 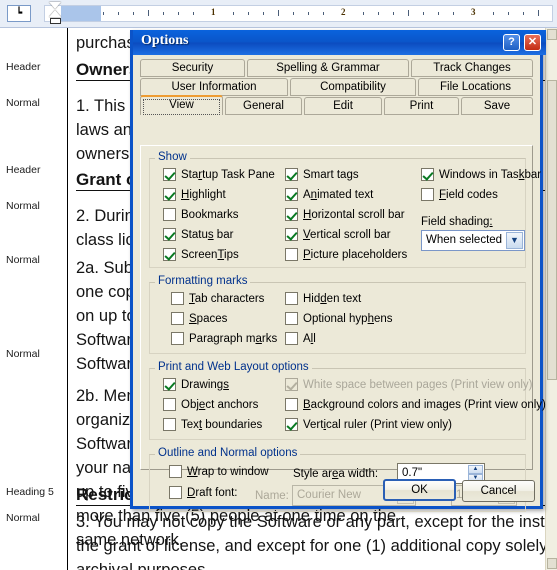 What do you see at coordinates (329, 194) in the screenshot?
I see `checkbox-animated-text: Animated text` at bounding box center [329, 194].